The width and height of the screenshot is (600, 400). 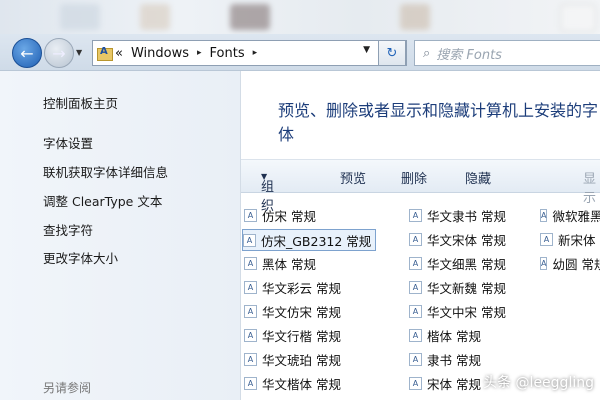 I want to click on navigation-bar: ← → ▼ « Windows ▸ Fonts ▸ ▼ ↻ ⌕ 搜索 Fonts, so click(x=300, y=52).